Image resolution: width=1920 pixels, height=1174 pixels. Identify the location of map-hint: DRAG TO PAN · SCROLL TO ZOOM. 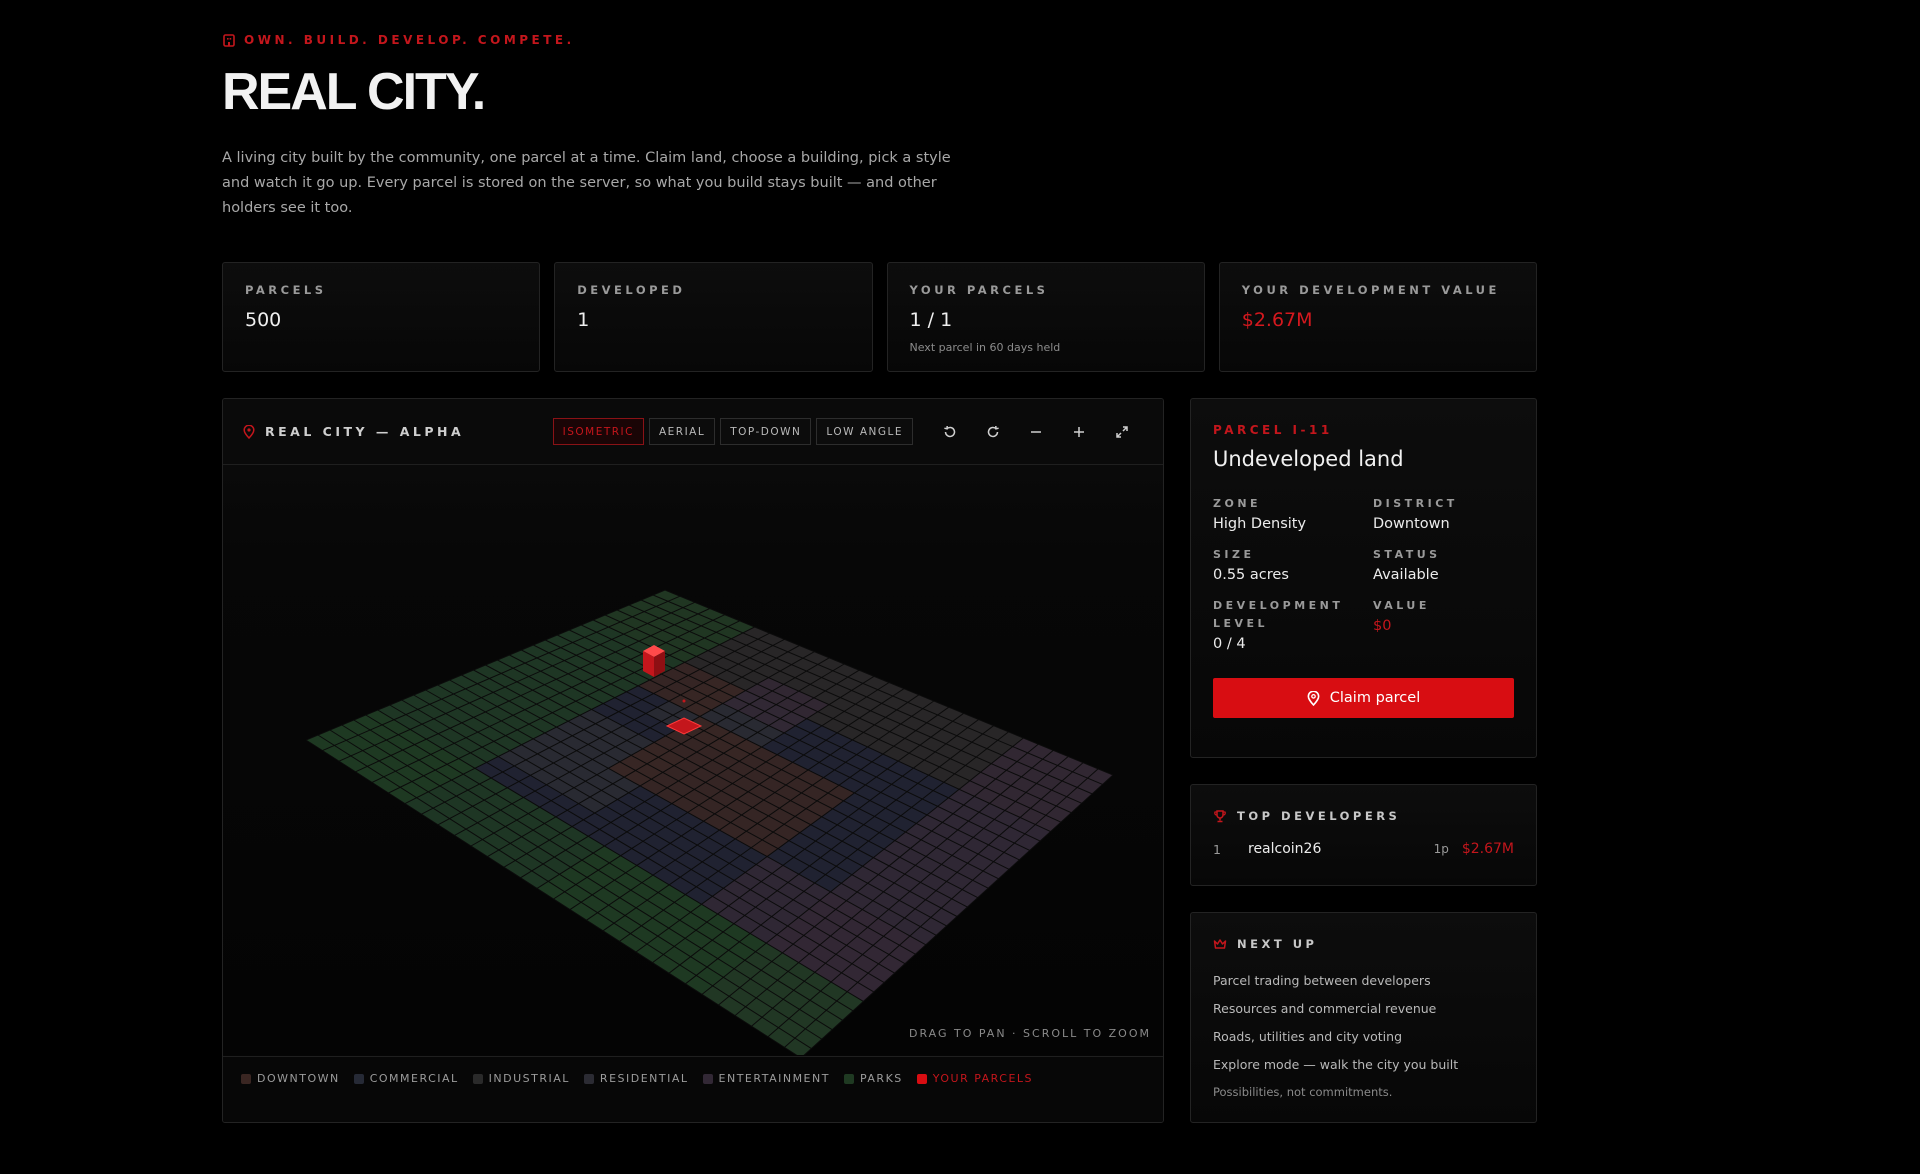
(1029, 1033).